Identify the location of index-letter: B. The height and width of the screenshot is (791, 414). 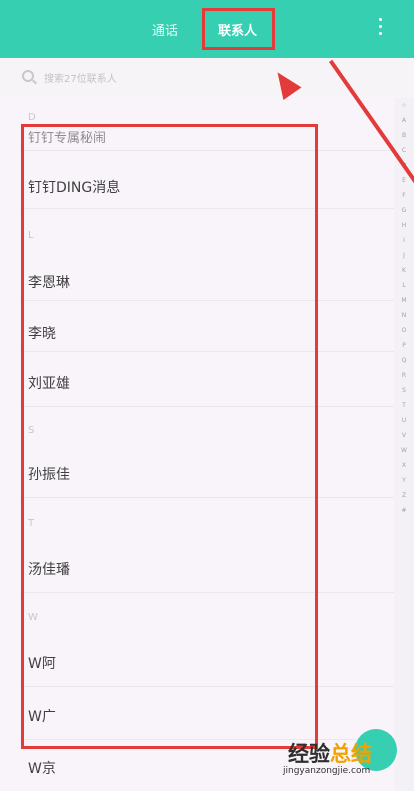
(404, 135).